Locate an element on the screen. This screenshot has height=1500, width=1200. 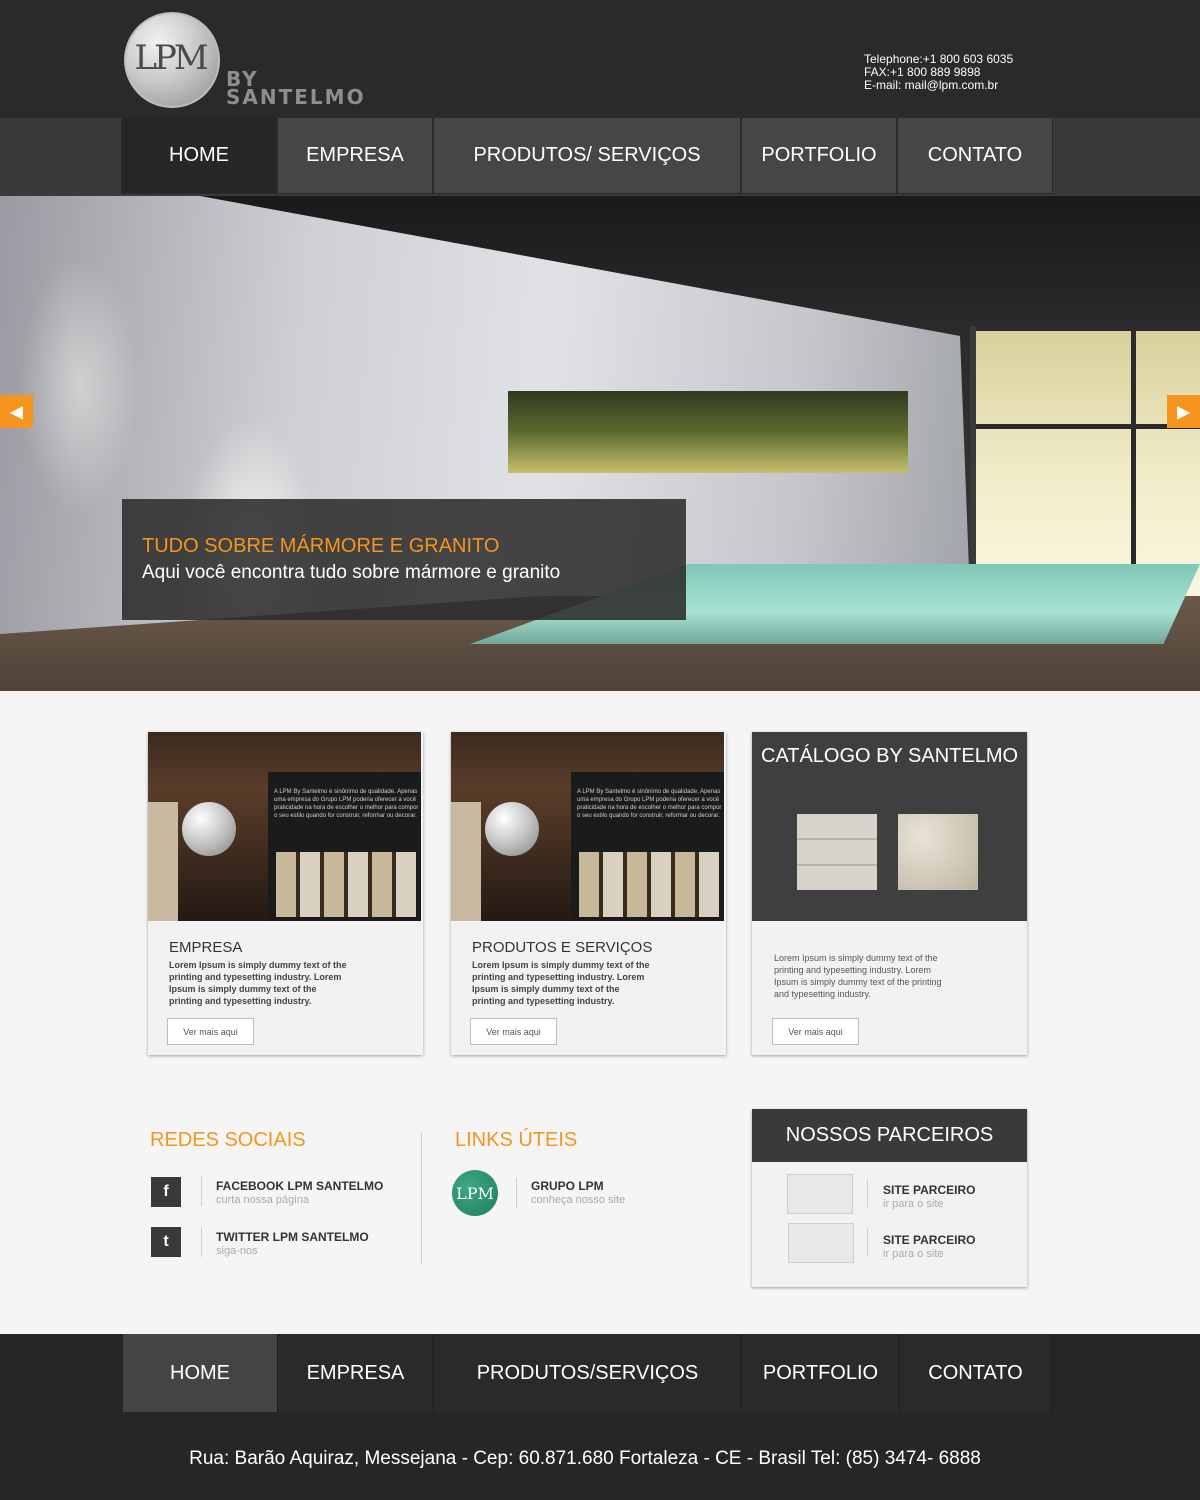
hero-window-slit is located at coordinates (708, 432).